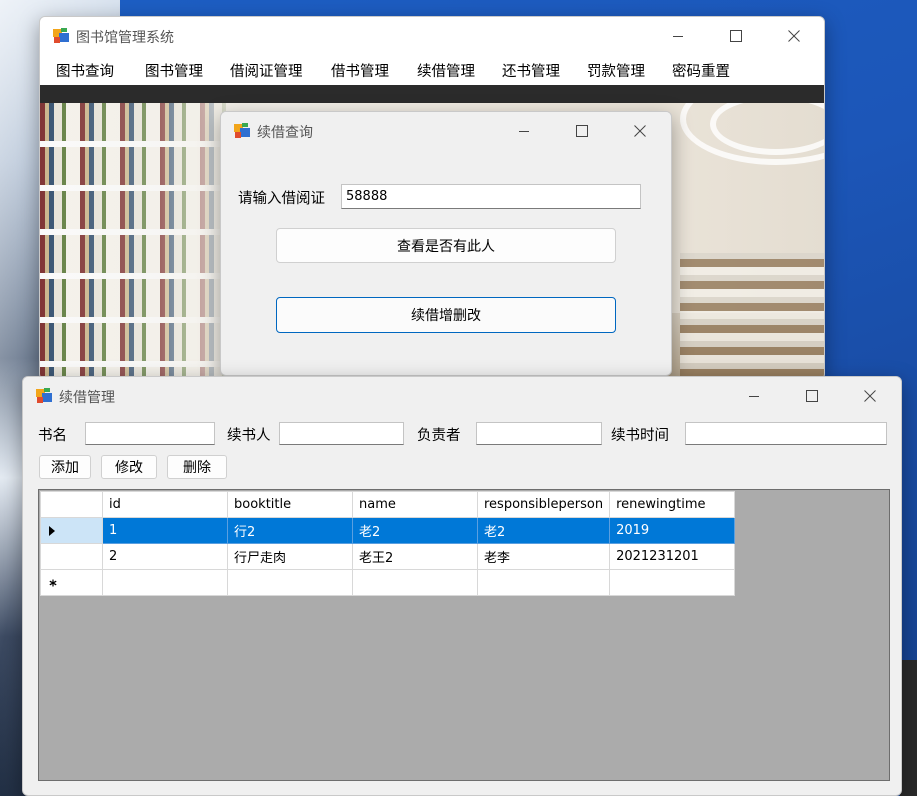 The image size is (917, 796). What do you see at coordinates (129, 467) in the screenshot?
I see `edit-button: 修改` at bounding box center [129, 467].